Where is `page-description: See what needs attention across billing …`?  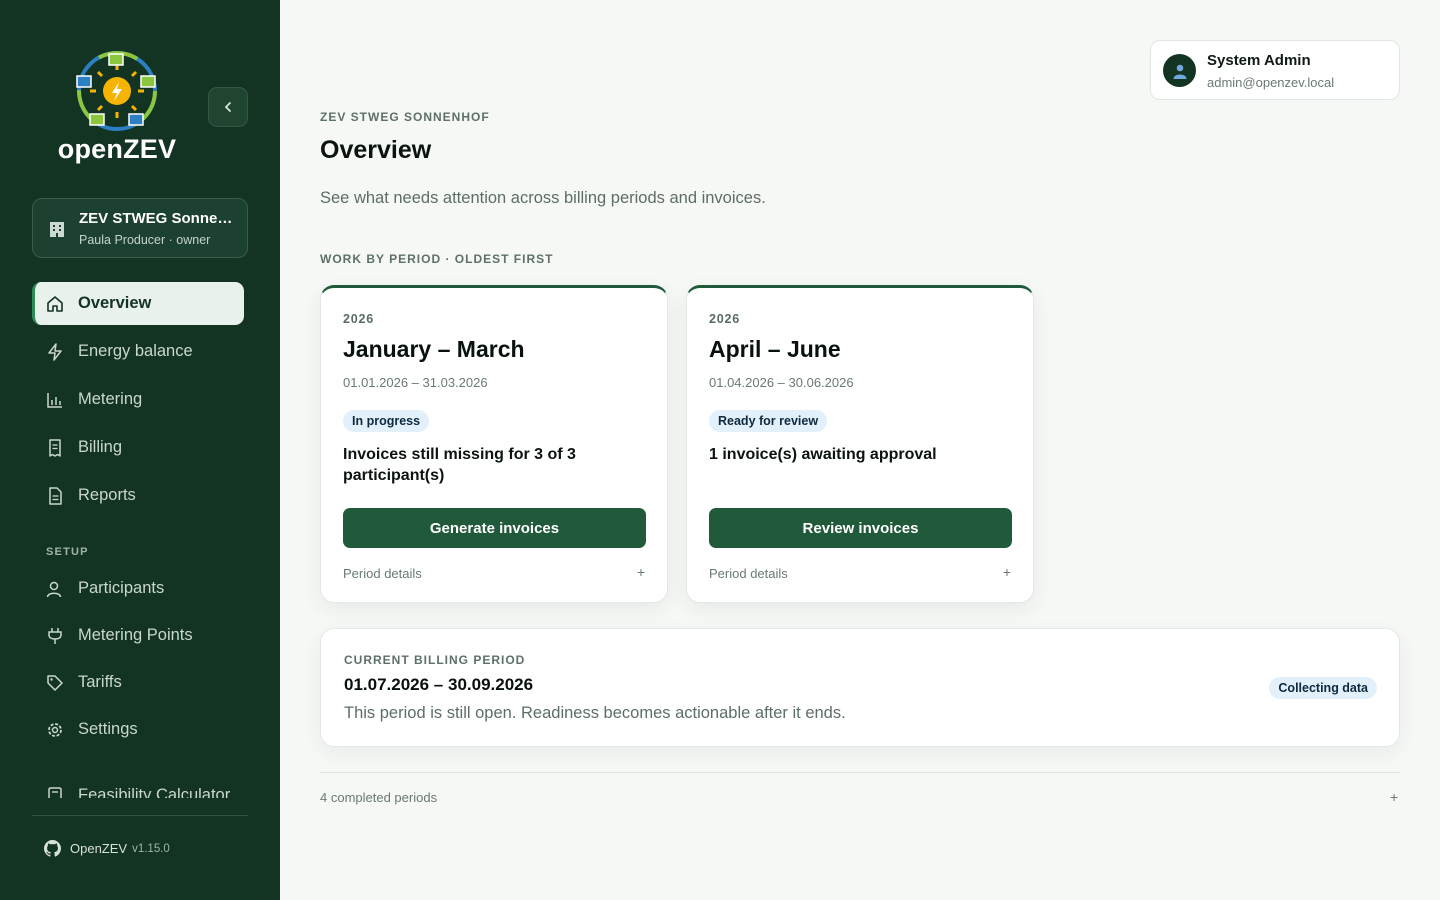 page-description: See what needs attention across billing … is located at coordinates (543, 198).